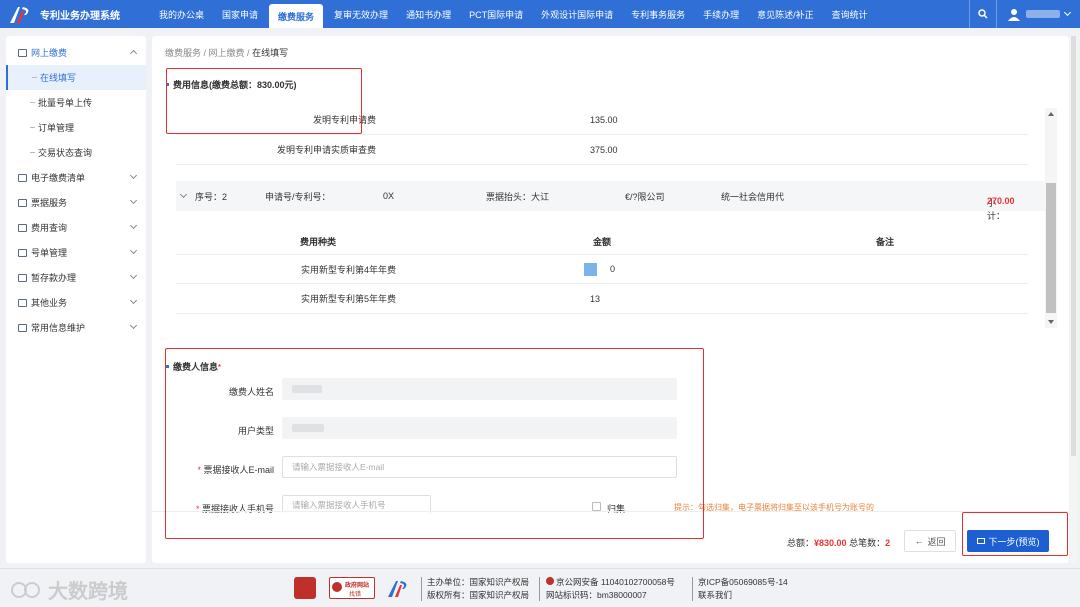 The width and height of the screenshot is (1080, 607). I want to click on watermark-text: 大数跨境, so click(88, 592).